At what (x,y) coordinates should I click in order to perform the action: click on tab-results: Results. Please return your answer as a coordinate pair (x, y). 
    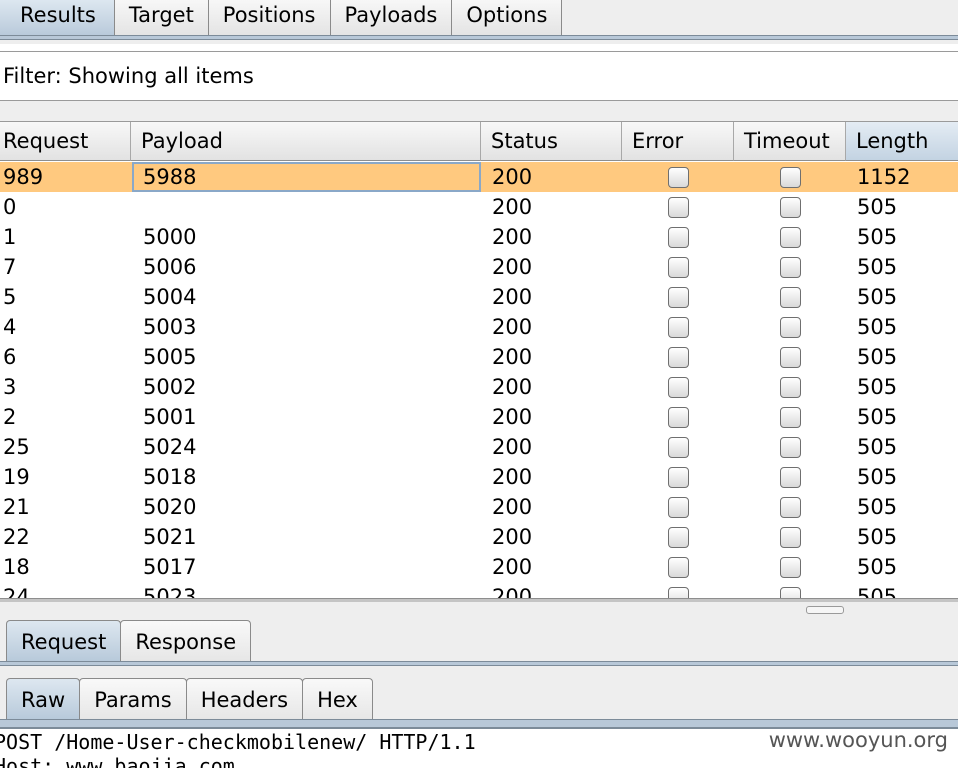
    Looking at the image, I should click on (57, 18).